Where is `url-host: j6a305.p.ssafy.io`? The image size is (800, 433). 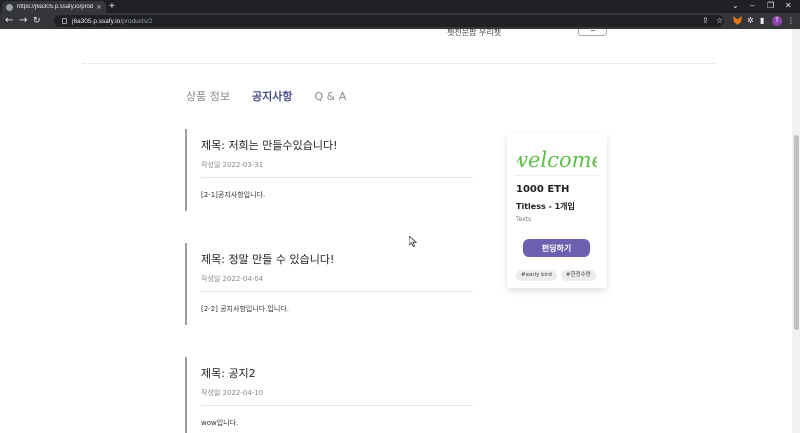
url-host: j6a305.p.ssafy.io is located at coordinates (96, 21).